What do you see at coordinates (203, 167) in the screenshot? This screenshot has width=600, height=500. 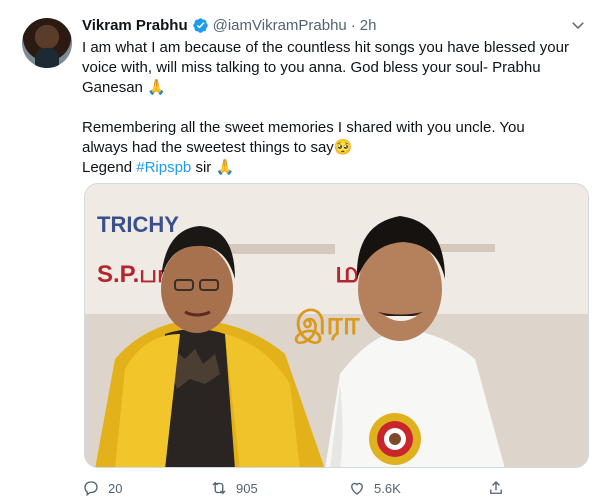 I see `tweet-line-3-suffix: sir` at bounding box center [203, 167].